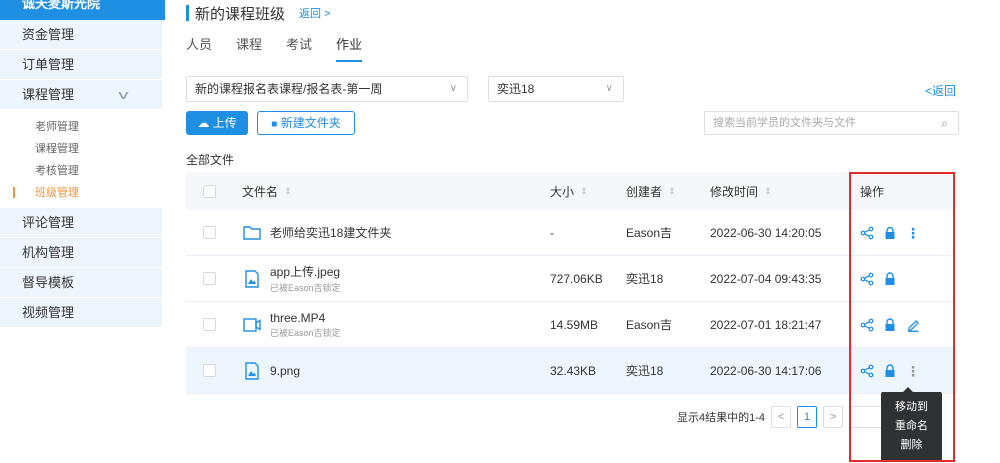 The width and height of the screenshot is (1000, 463). I want to click on file-name: 老师给奕迅18建文件夹, so click(330, 232).